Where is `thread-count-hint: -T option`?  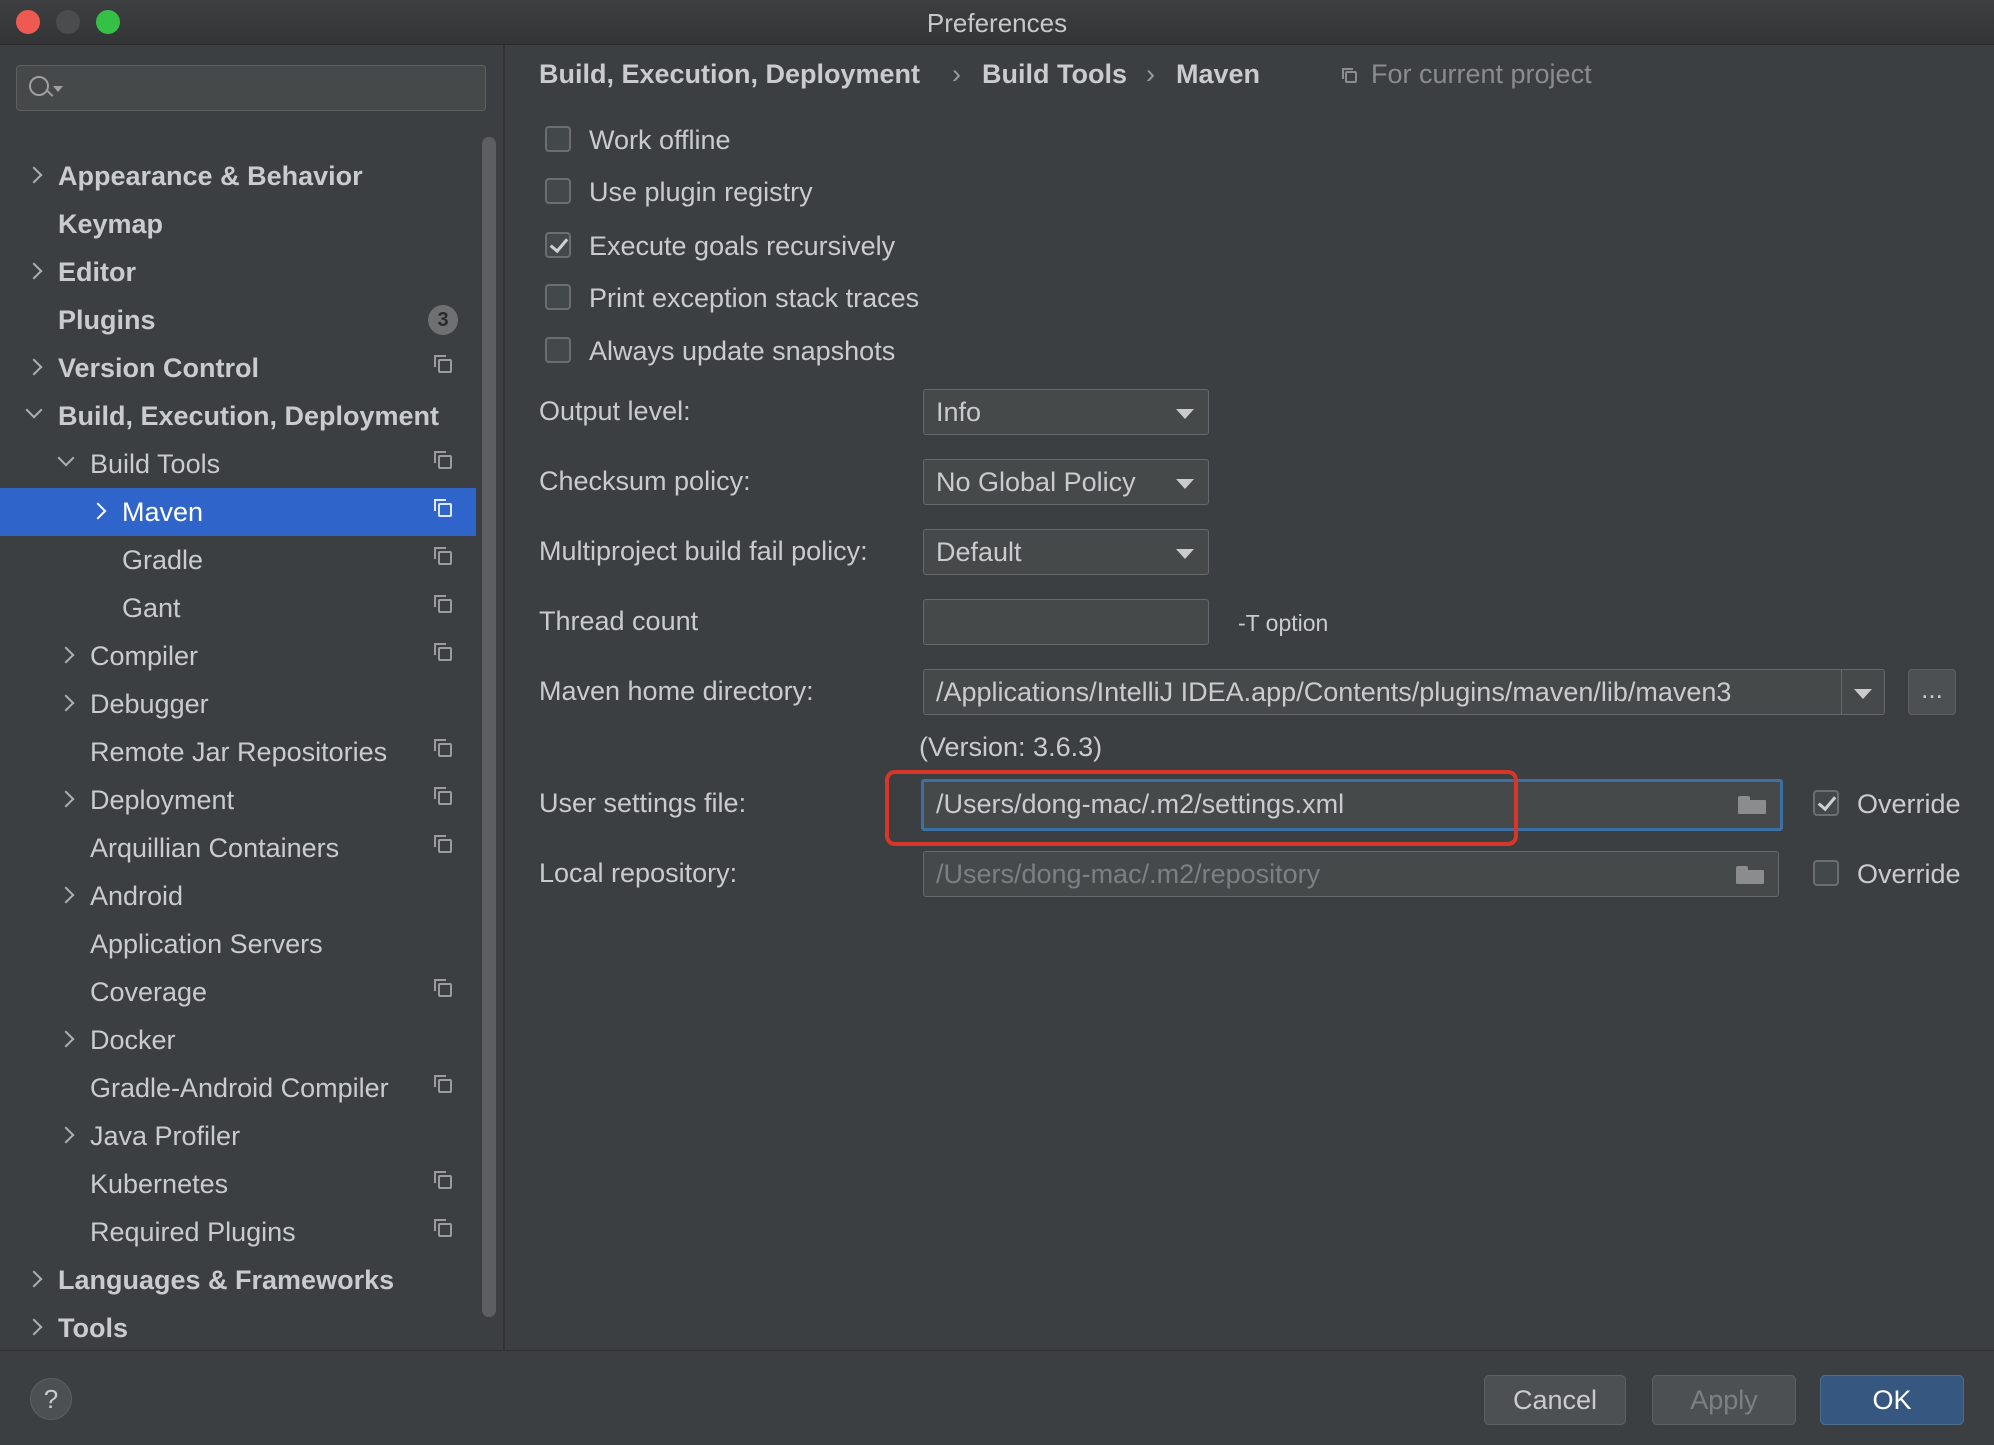
thread-count-hint: -T option is located at coordinates (1283, 623).